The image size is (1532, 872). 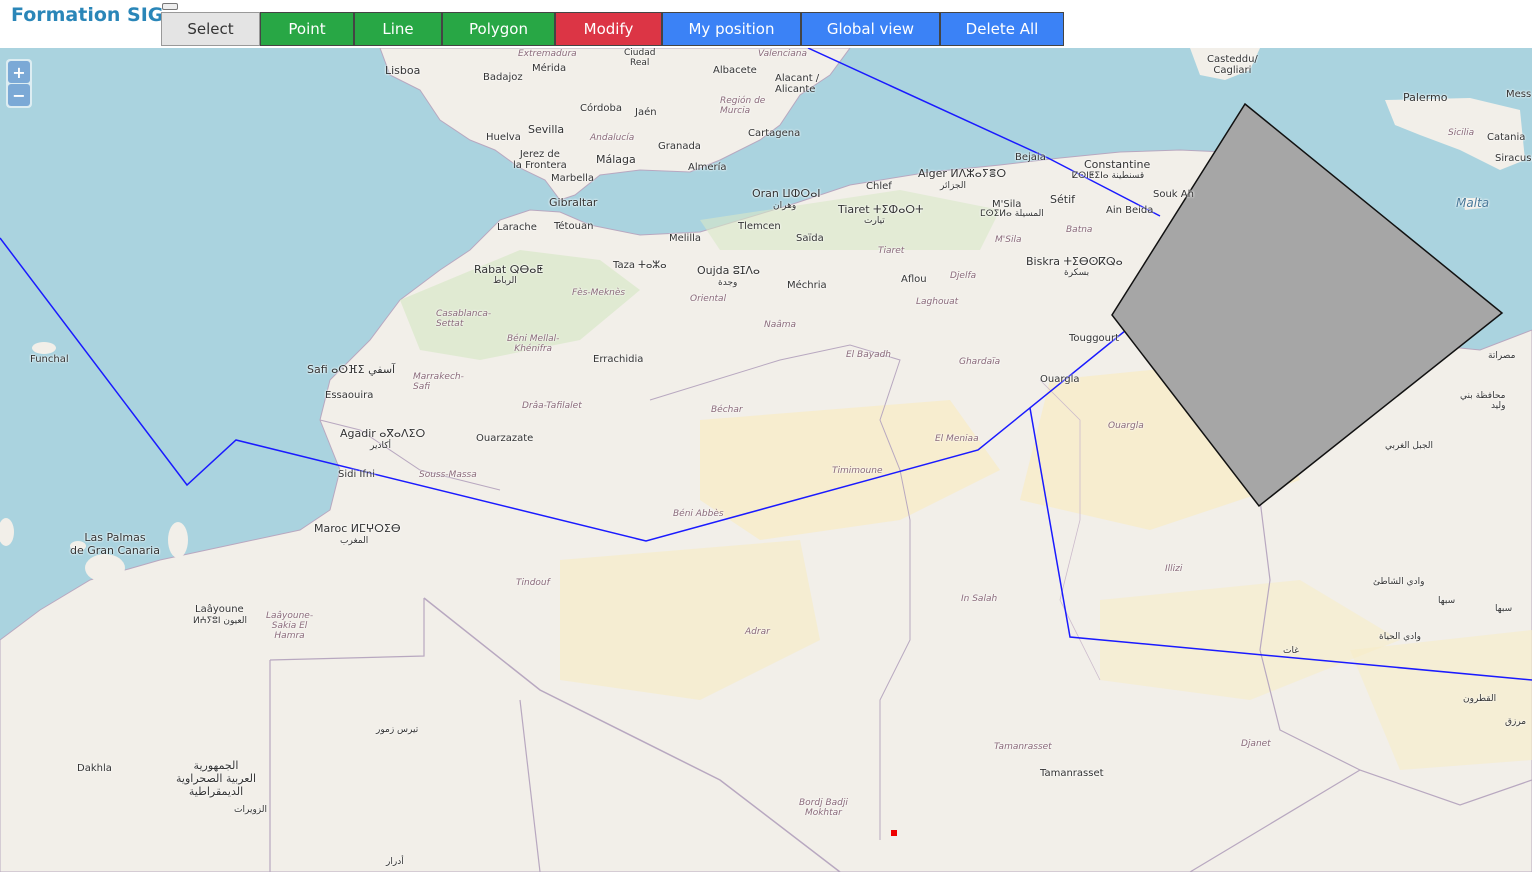 What do you see at coordinates (868, 355) in the screenshot?
I see `label-el-bayadh: El Bayadh` at bounding box center [868, 355].